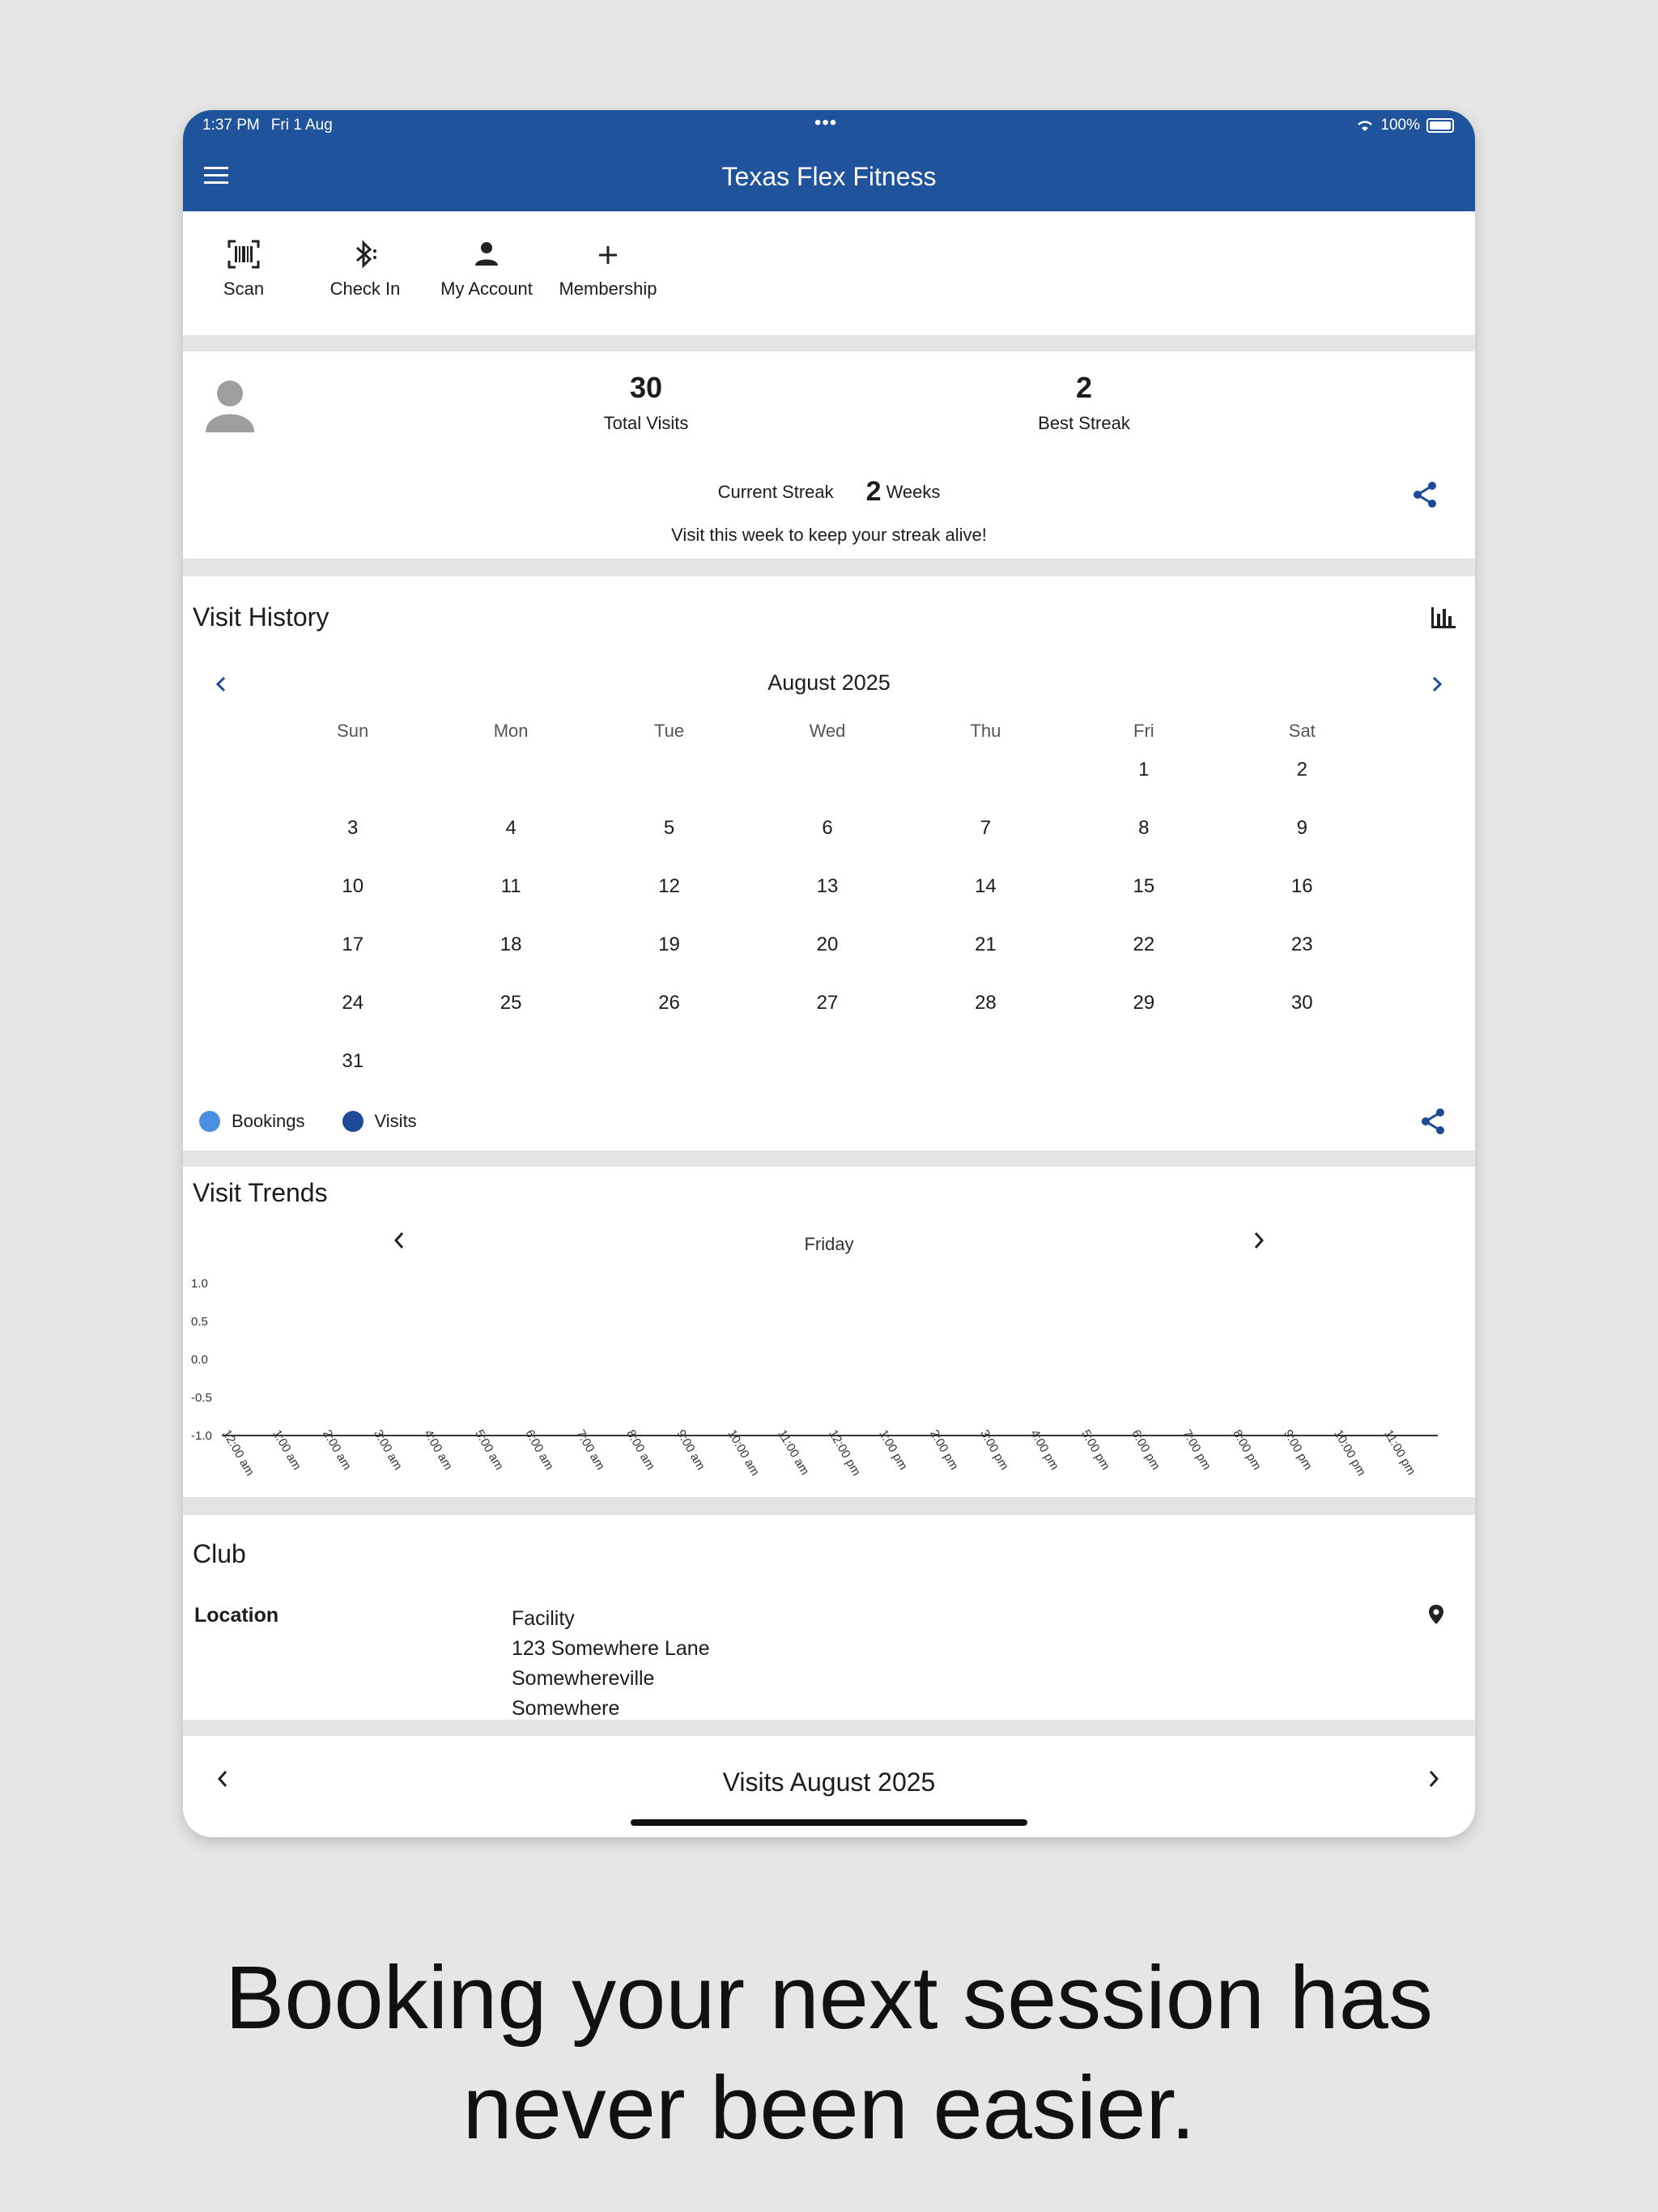 This screenshot has width=1658, height=2212. What do you see at coordinates (1302, 845) in the screenshot?
I see `calendar-day: 9` at bounding box center [1302, 845].